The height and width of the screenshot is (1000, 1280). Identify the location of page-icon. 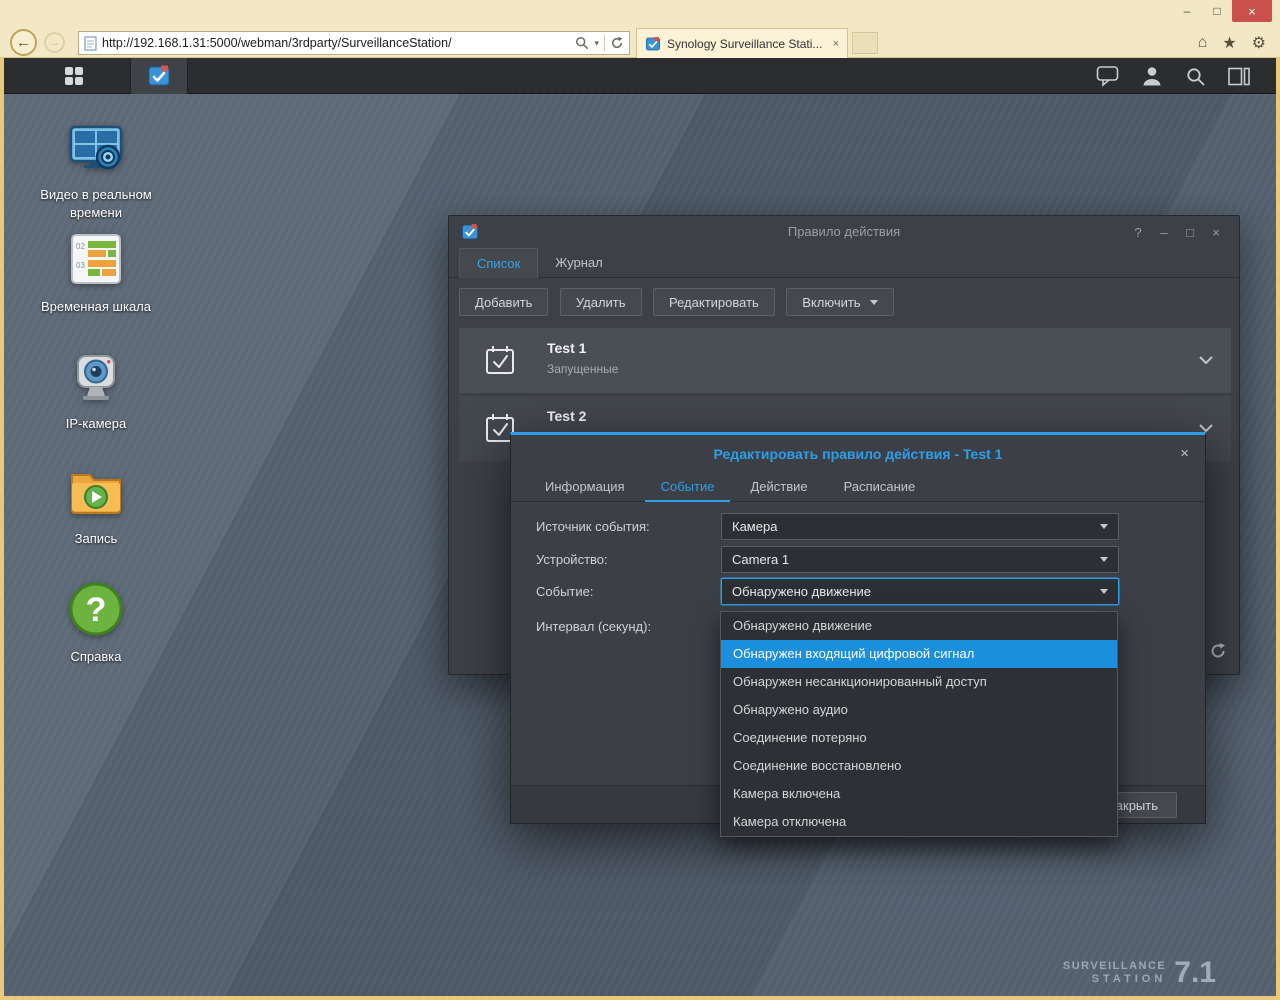
(90, 43).